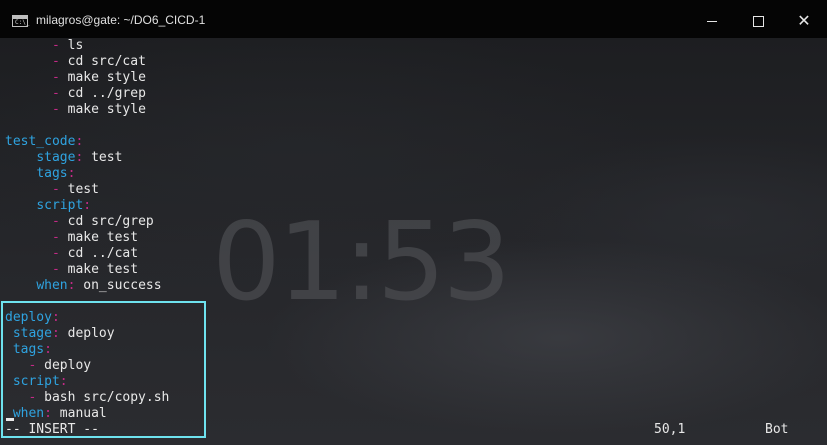 Image resolution: width=827 pixels, height=445 pixels. Describe the element at coordinates (670, 429) in the screenshot. I see `cursor-position: 50,1` at that location.